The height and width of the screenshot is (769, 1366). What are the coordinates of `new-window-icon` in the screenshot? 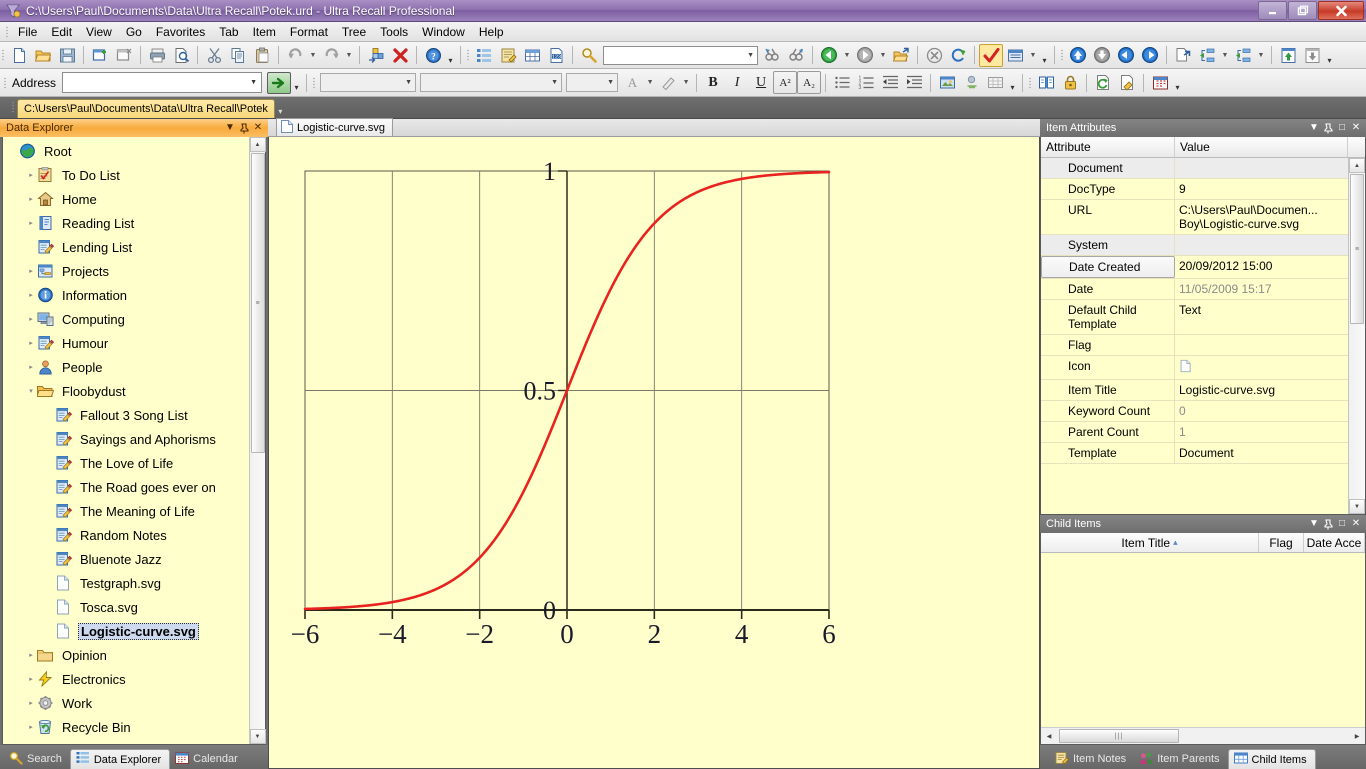 It's located at (100, 55).